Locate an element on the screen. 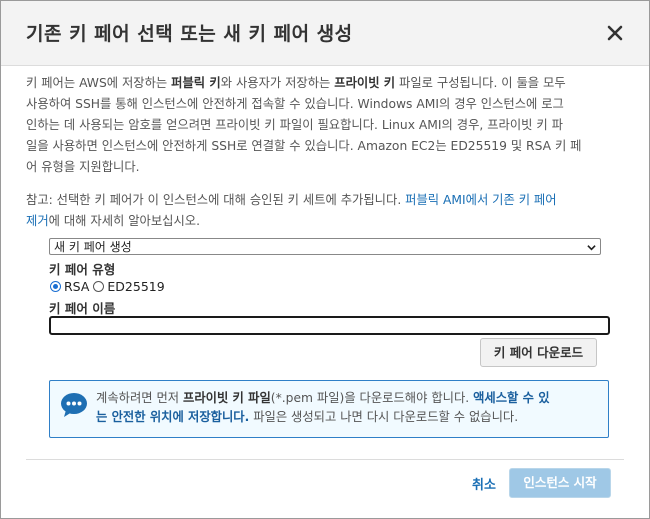  radio-rsa-label: RSA is located at coordinates (77, 286).